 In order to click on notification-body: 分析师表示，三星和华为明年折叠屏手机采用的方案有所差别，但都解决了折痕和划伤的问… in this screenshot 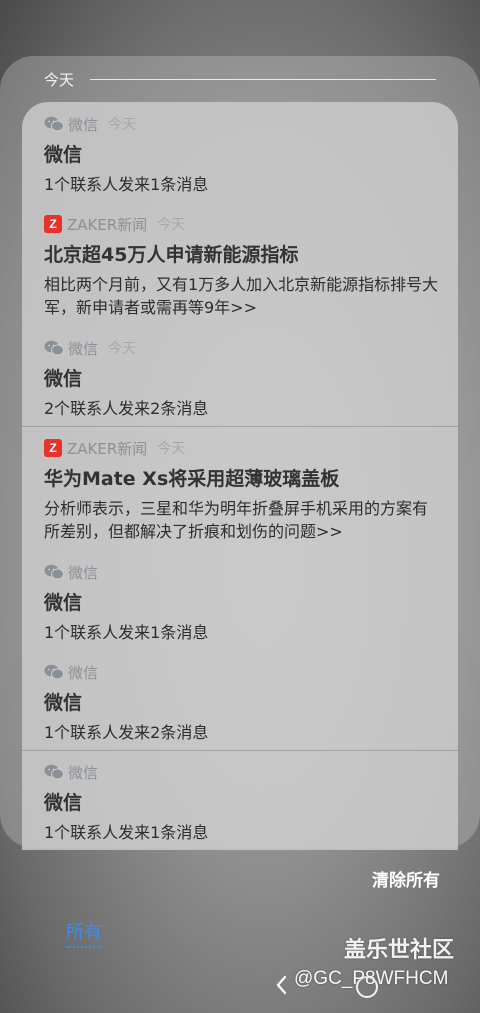, I will do `click(236, 520)`.